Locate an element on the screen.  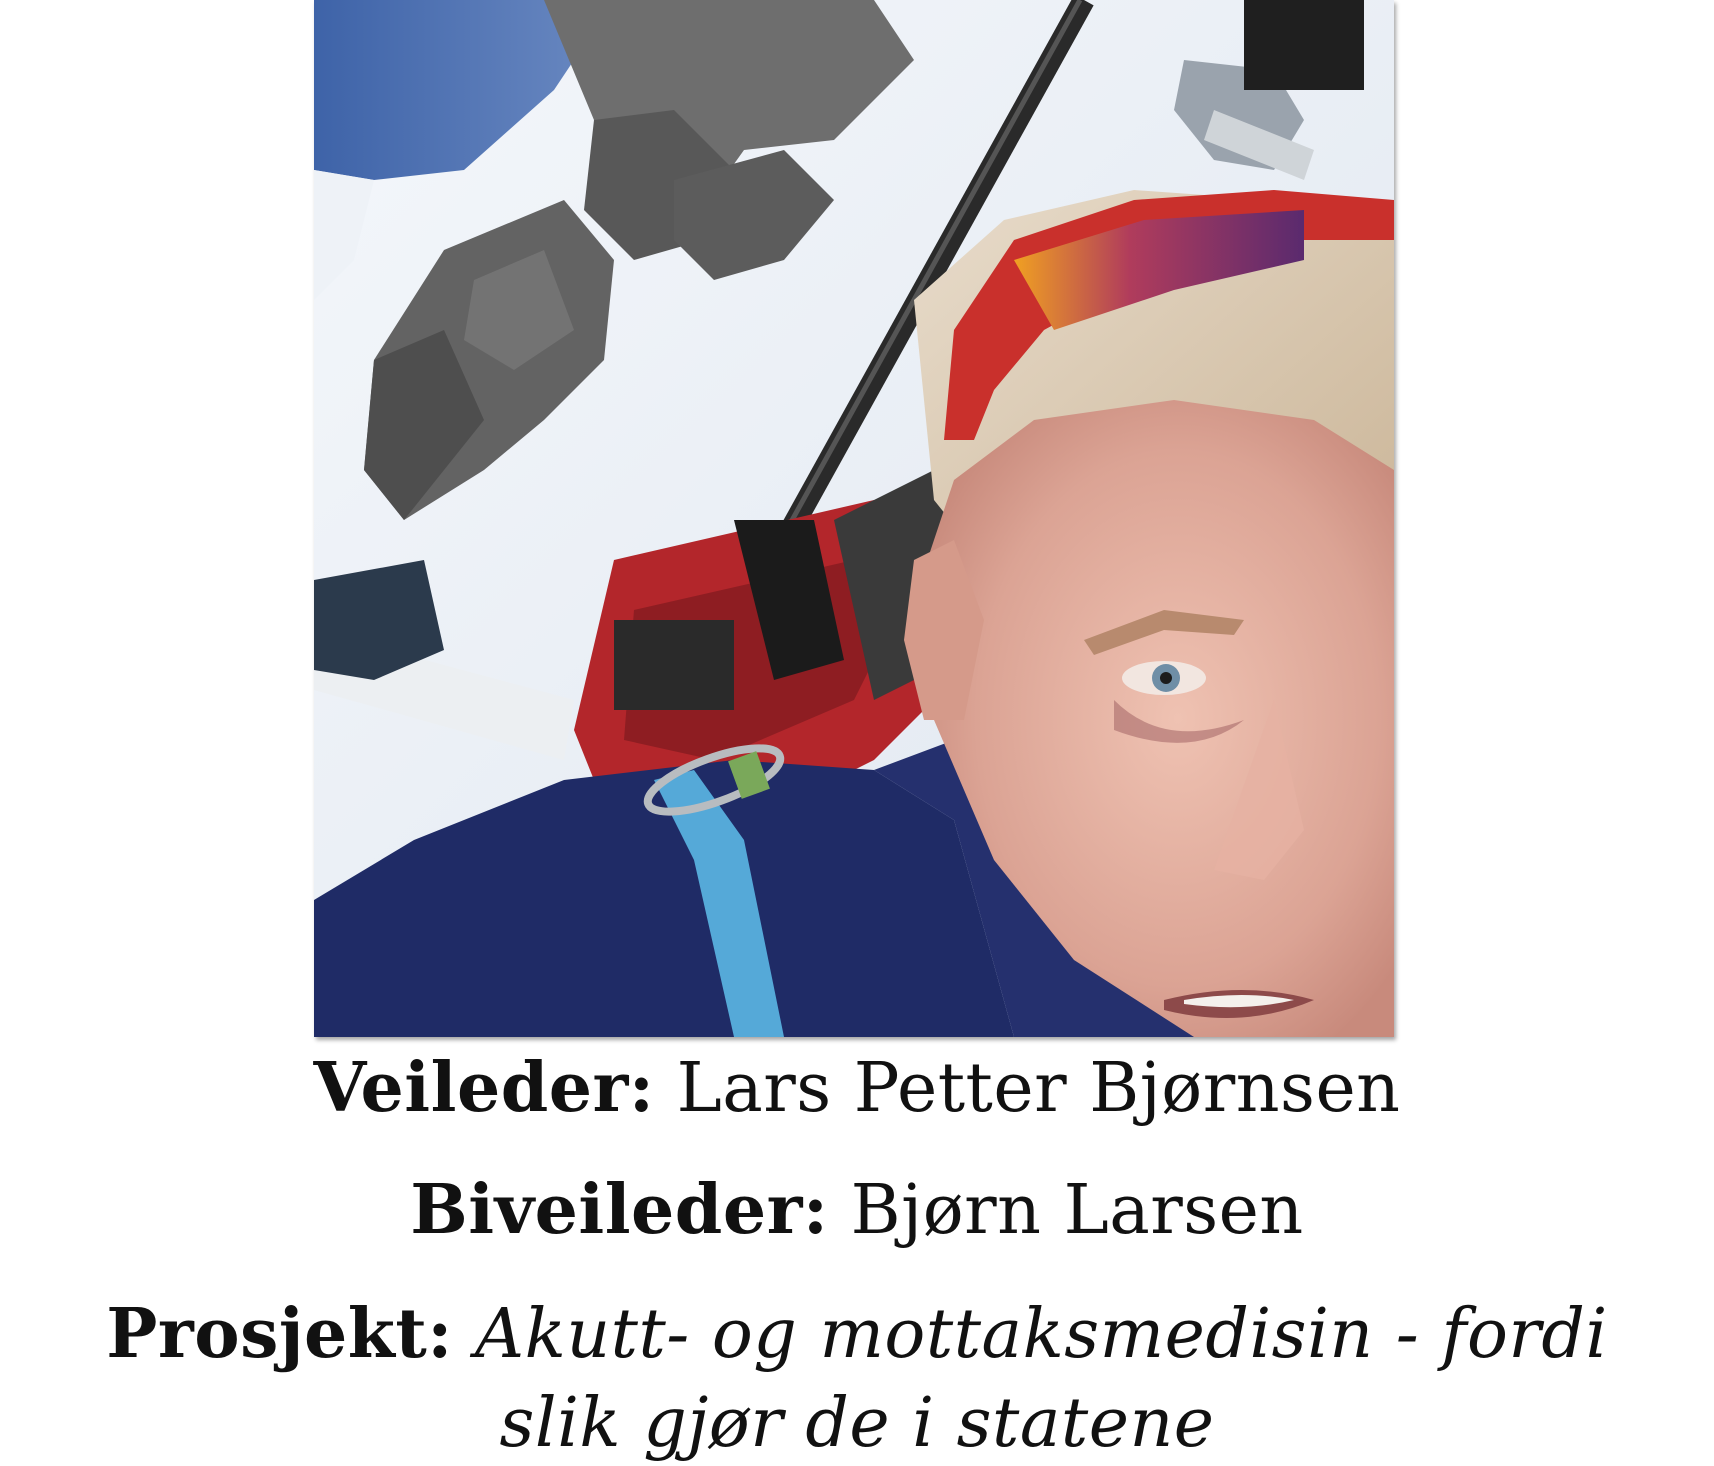
project-title-continuation: slik gjør de i statene is located at coordinates (857, 1424).